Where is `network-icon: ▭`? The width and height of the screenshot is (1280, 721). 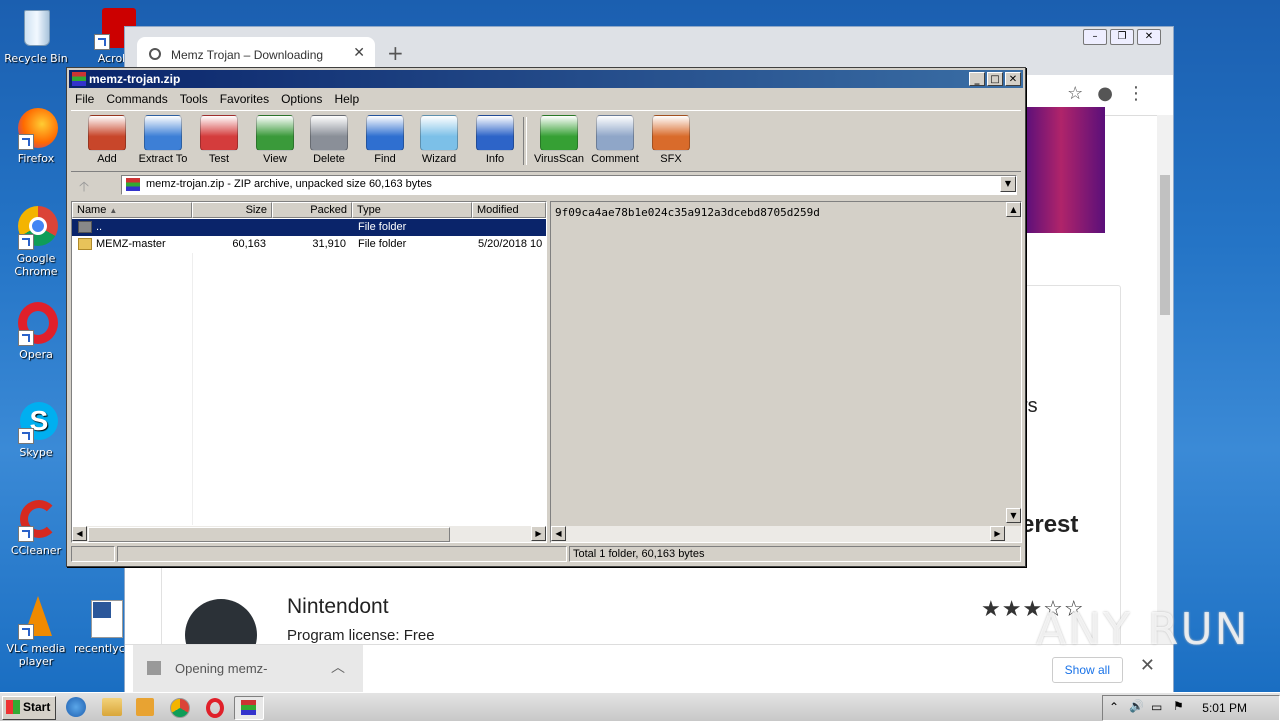
network-icon: ▭ is located at coordinates (1156, 707).